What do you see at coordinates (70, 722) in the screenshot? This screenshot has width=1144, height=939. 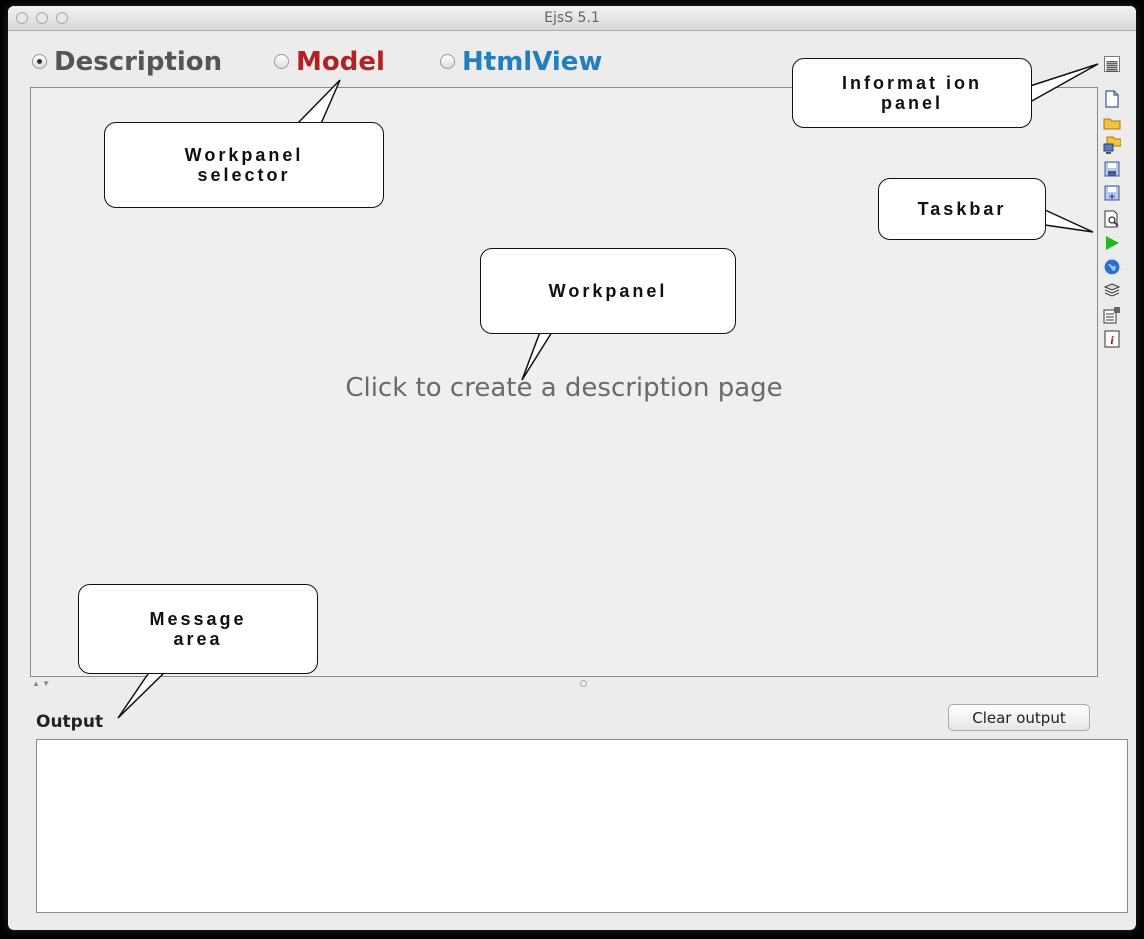 I see `output-label: Output` at bounding box center [70, 722].